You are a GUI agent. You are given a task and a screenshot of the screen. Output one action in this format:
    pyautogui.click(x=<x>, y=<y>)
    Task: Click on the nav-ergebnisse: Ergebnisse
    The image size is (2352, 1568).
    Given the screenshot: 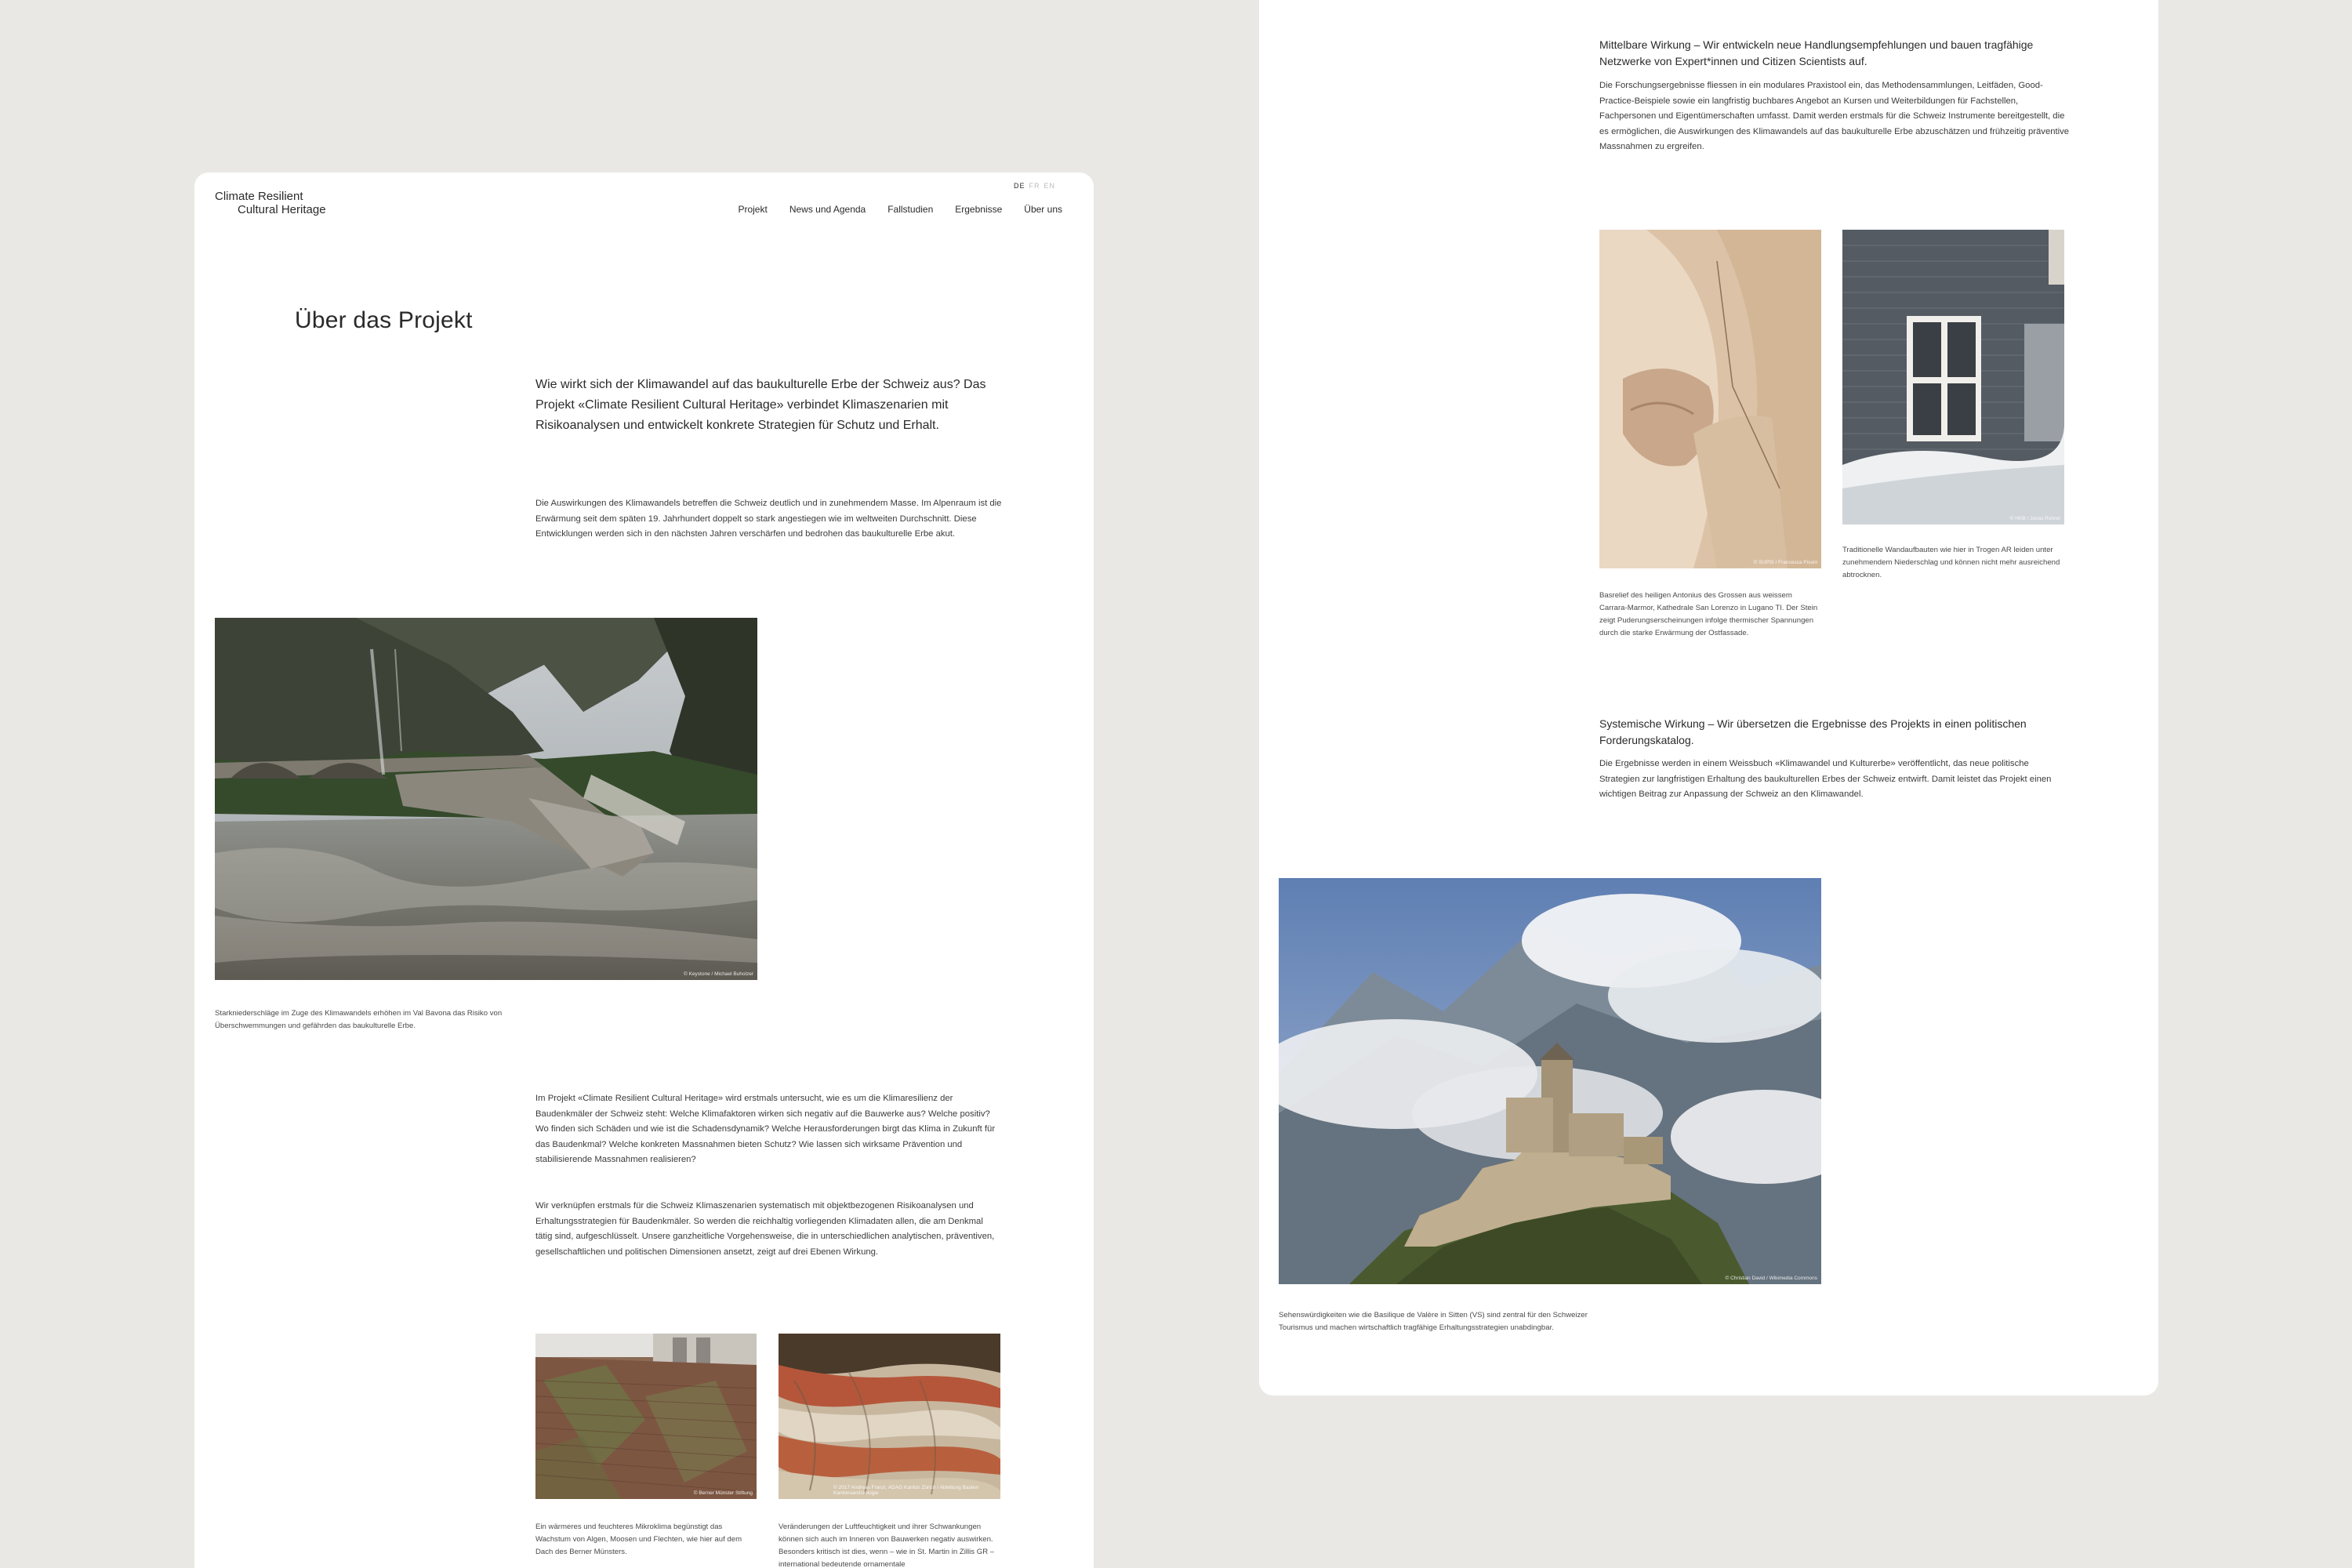 What is the action you would take?
    pyautogui.click(x=979, y=209)
    